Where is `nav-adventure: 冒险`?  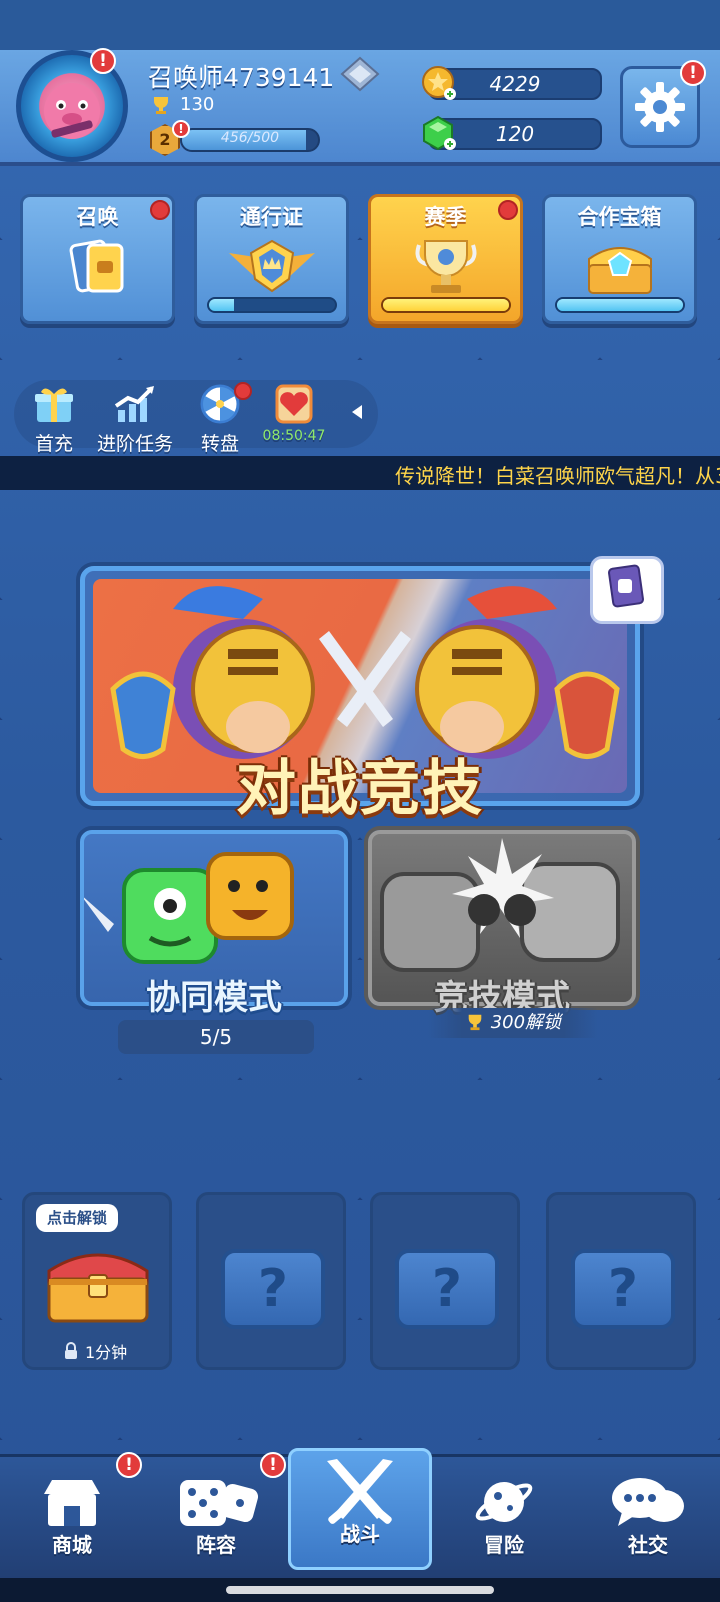 nav-adventure: 冒险 is located at coordinates (504, 1516).